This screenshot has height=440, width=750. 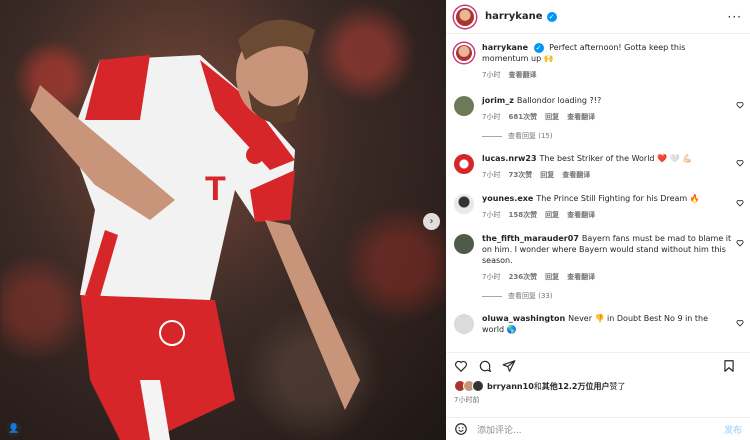 What do you see at coordinates (523, 318) in the screenshot?
I see `comment-username: oluwa_washington` at bounding box center [523, 318].